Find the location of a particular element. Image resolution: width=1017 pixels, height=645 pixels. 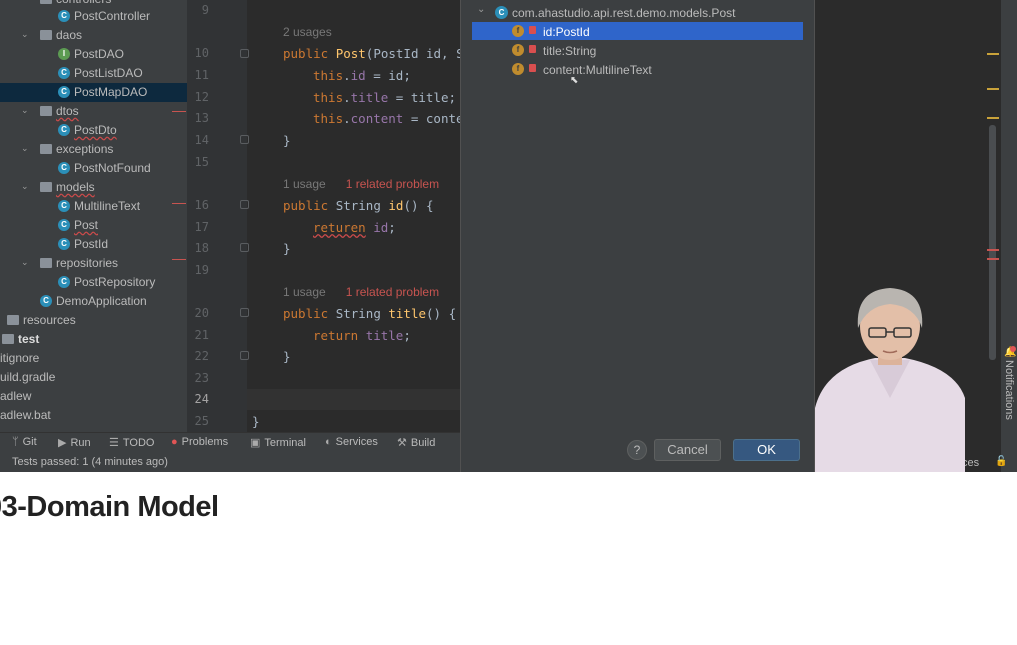

tool-tab-problems: ● Problems is located at coordinates (199, 442).